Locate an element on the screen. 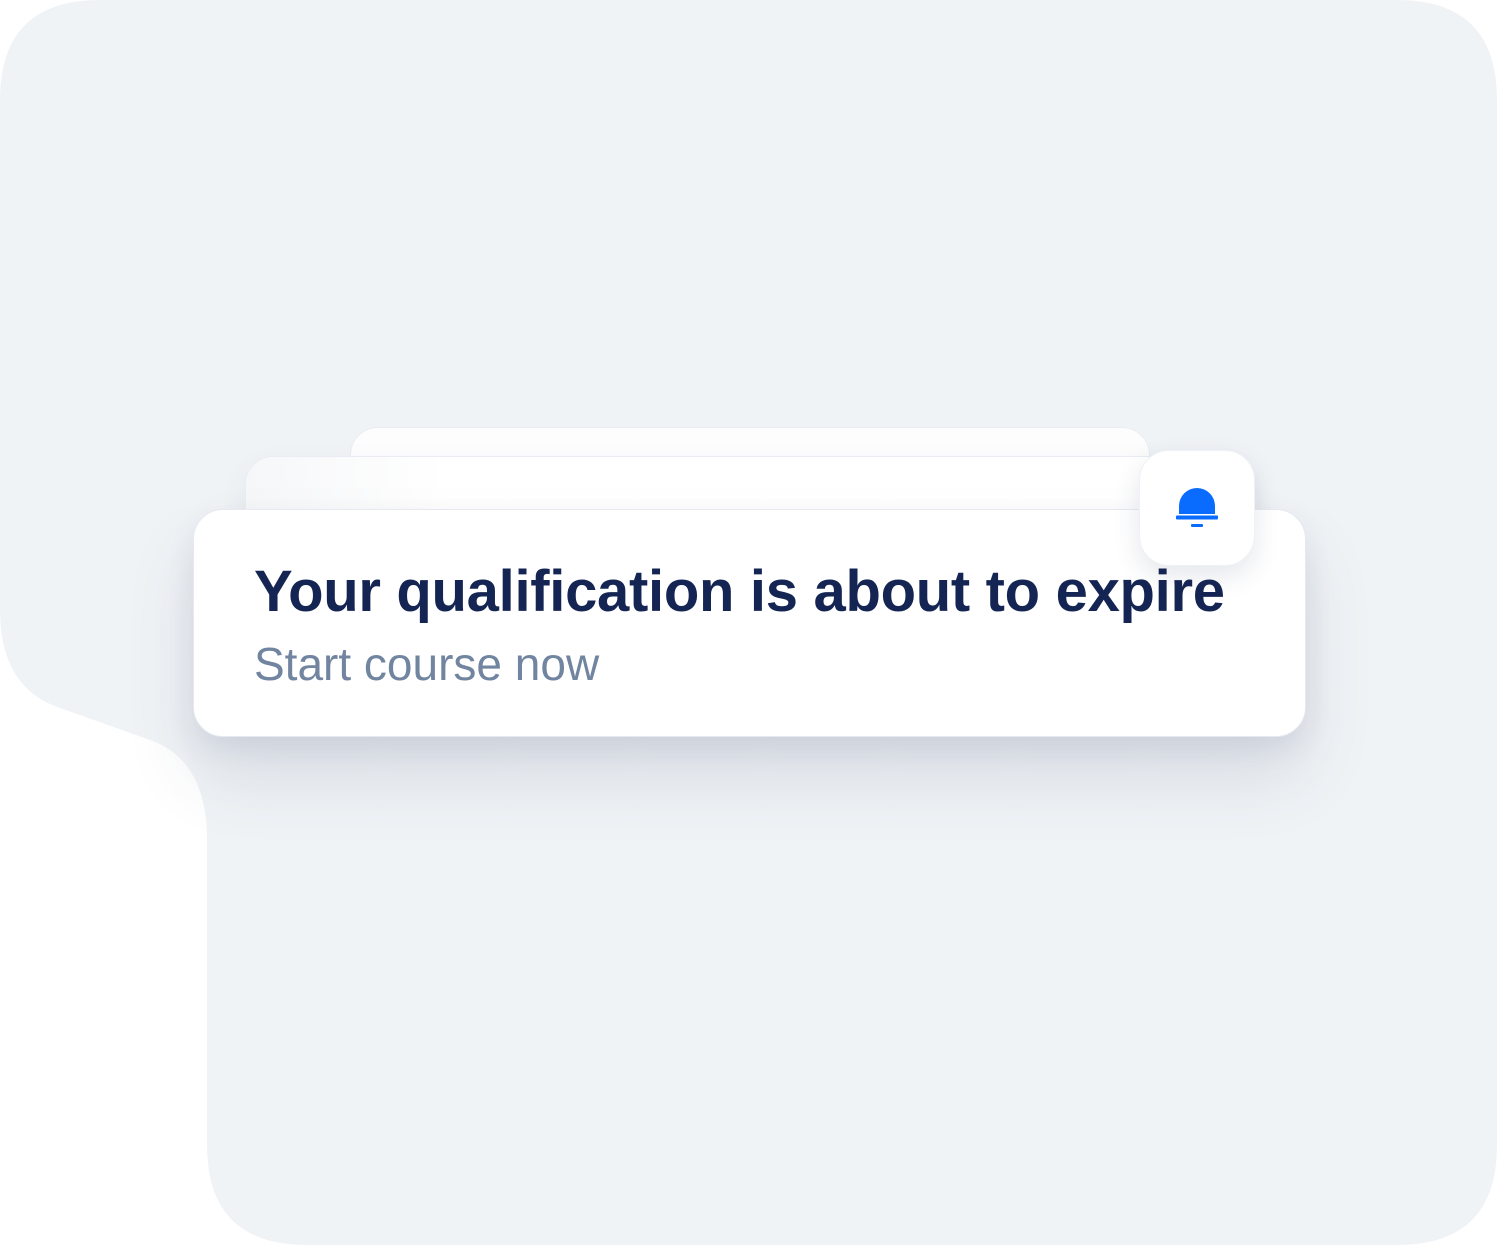  bell-badge is located at coordinates (1197, 508).